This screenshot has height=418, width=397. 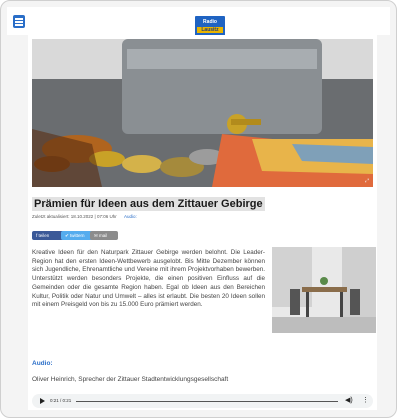 What do you see at coordinates (19, 21) in the screenshot?
I see `menu-icon` at bounding box center [19, 21].